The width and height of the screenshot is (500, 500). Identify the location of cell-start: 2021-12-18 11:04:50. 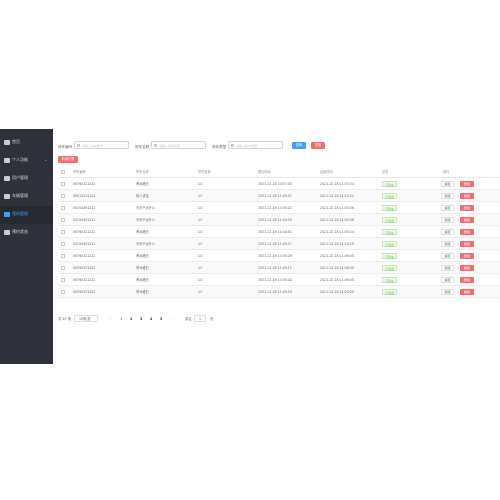
(275, 220).